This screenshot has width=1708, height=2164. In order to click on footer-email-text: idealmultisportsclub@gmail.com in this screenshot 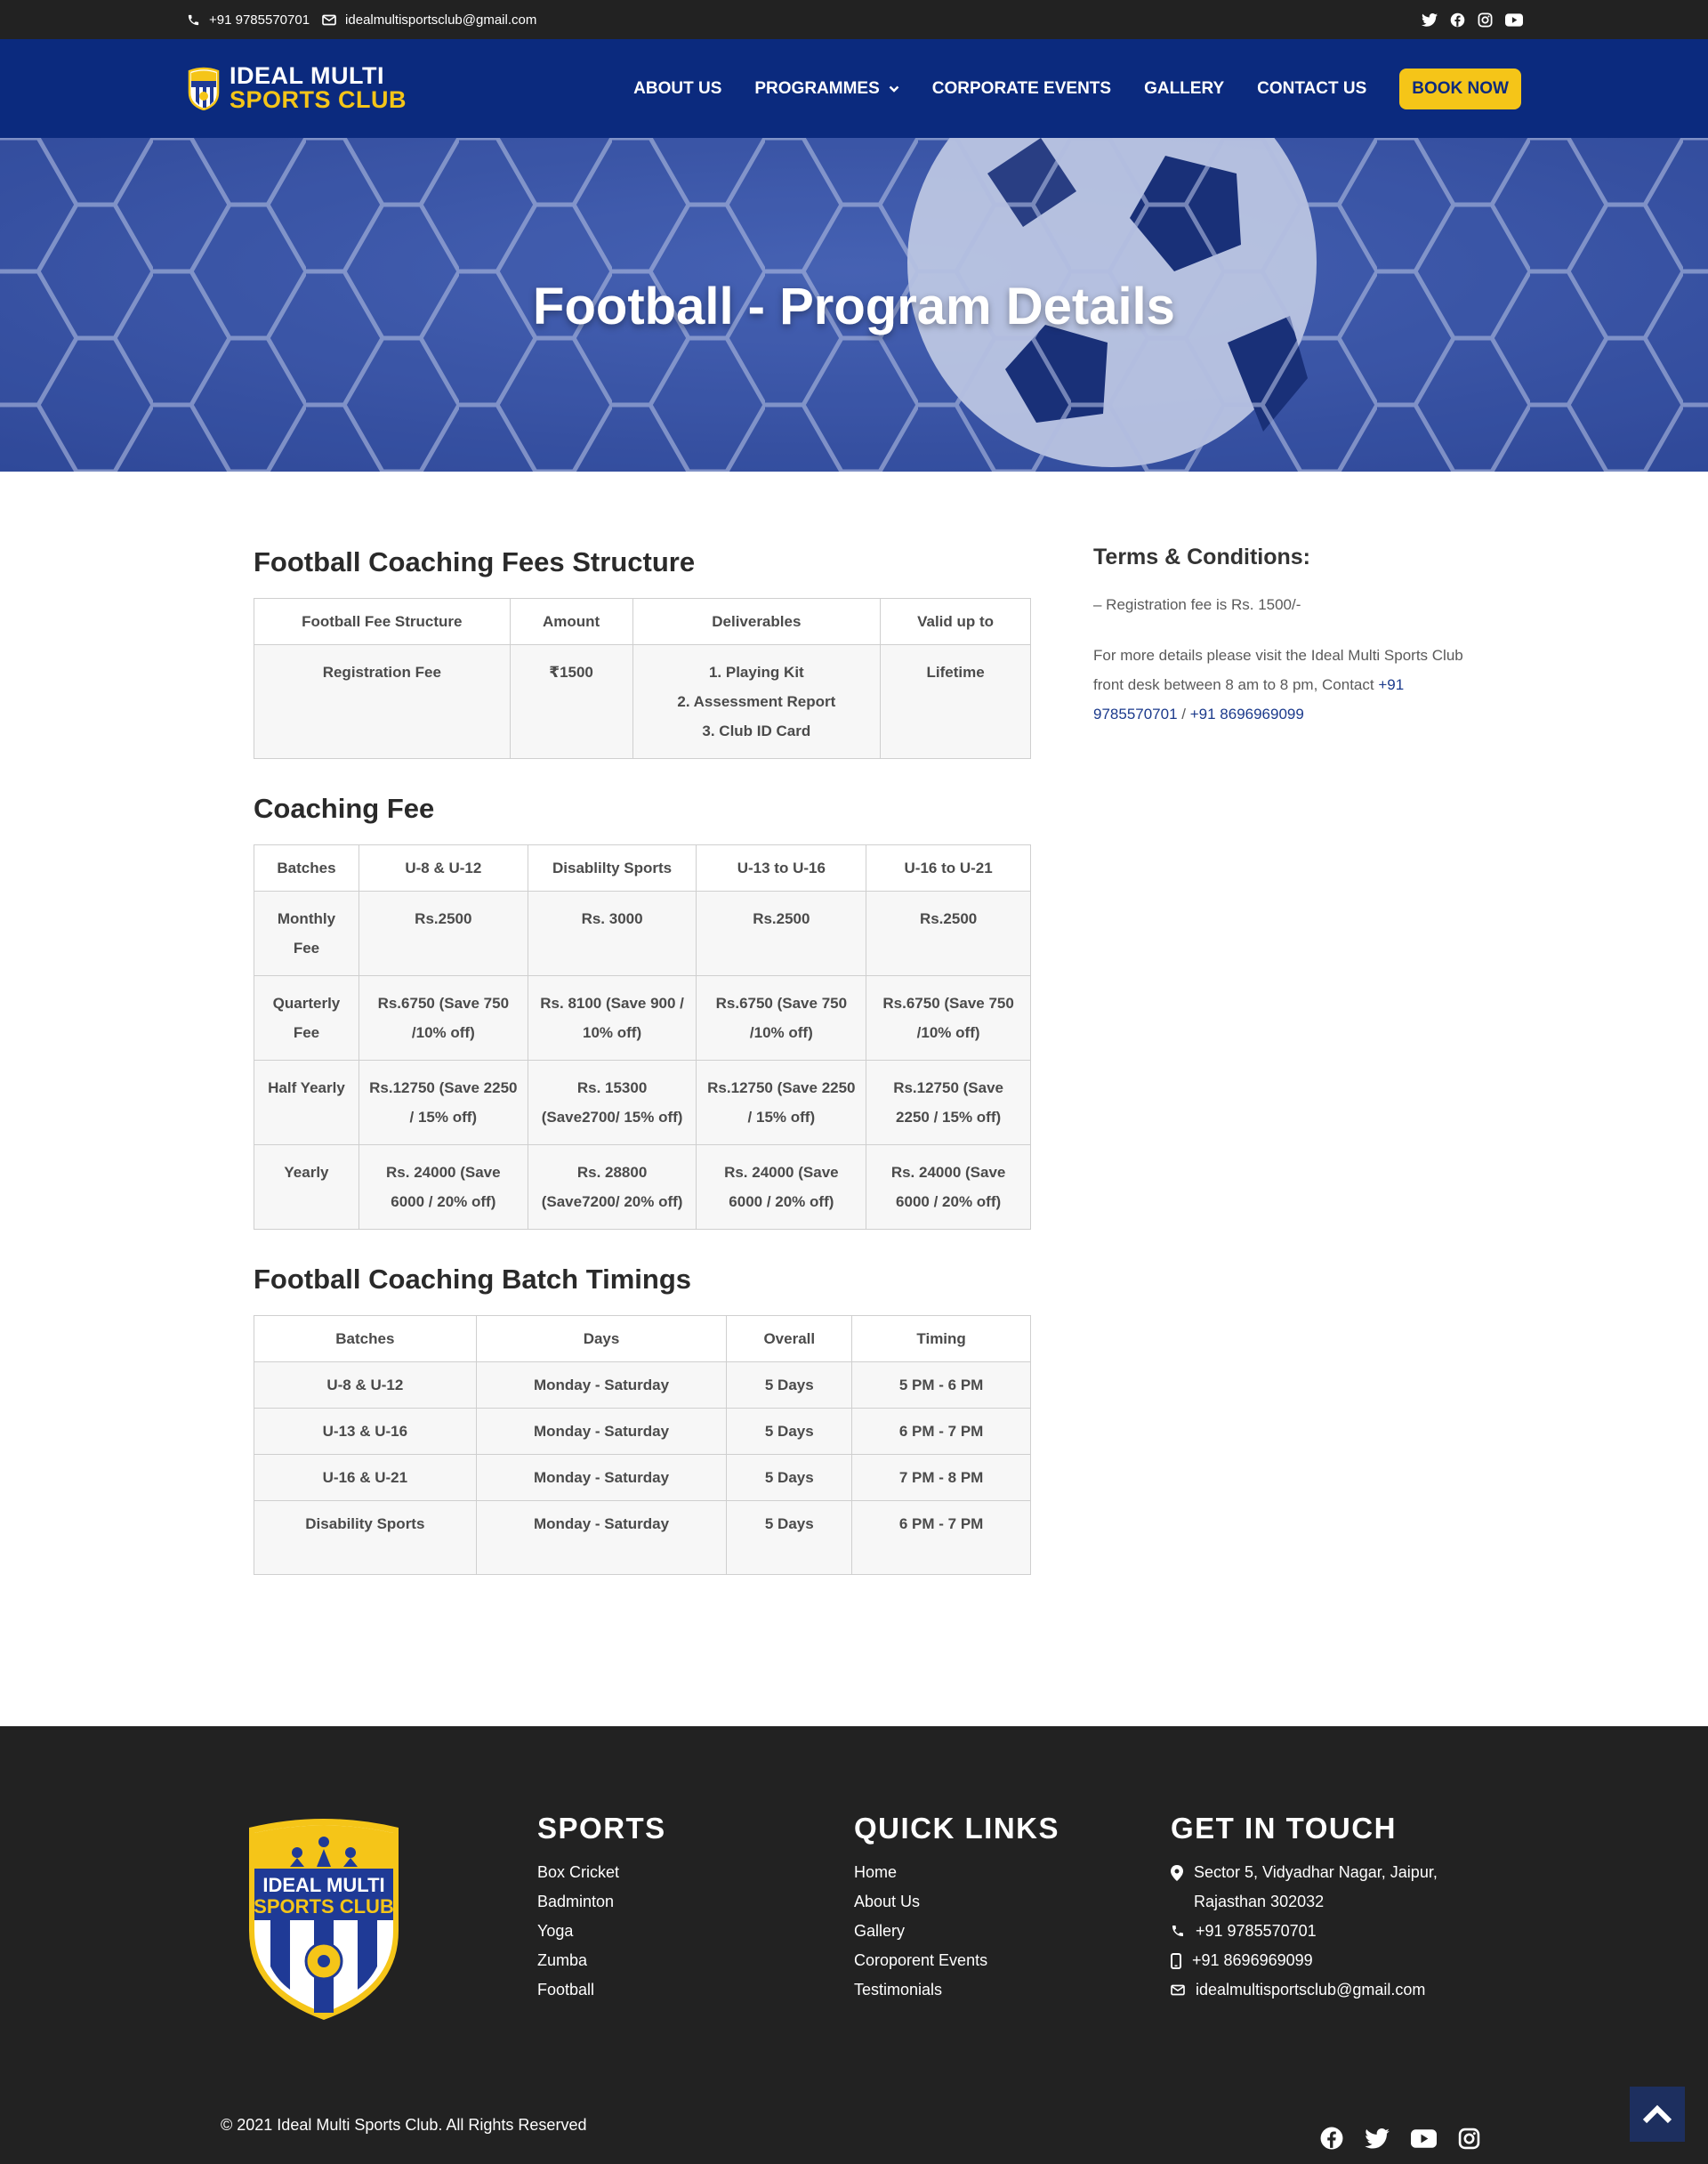, I will do `click(1311, 1990)`.